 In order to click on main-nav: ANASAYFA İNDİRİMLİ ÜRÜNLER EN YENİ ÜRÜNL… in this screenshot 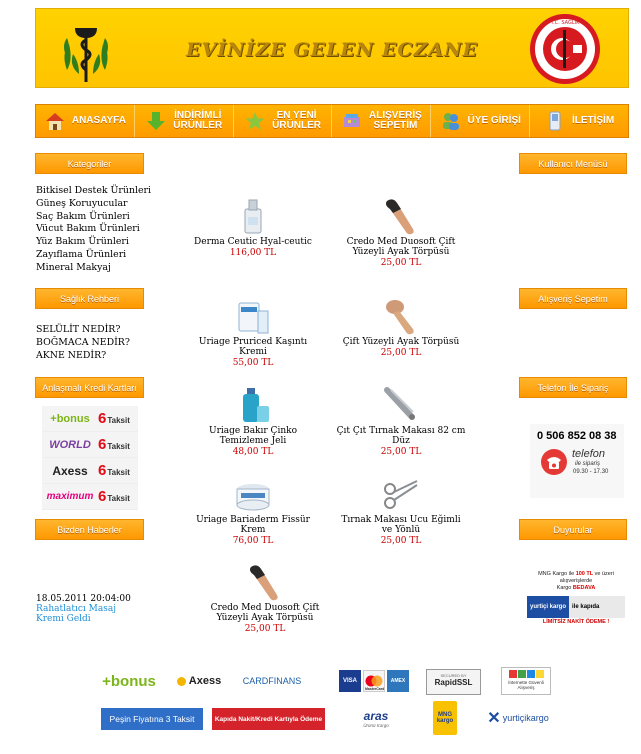, I will do `click(332, 121)`.